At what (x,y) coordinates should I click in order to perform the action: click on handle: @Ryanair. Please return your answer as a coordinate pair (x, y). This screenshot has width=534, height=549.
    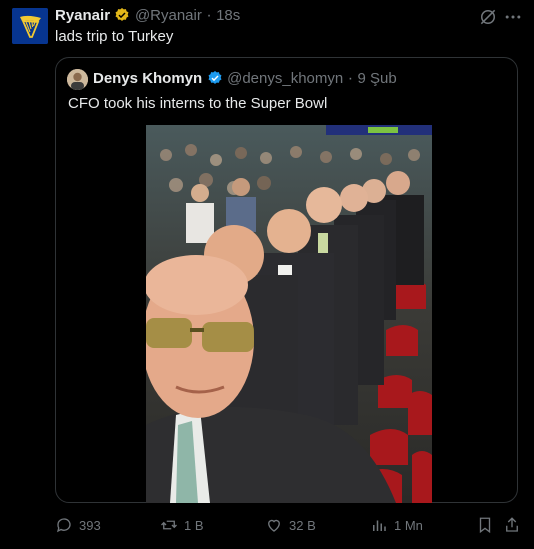
    Looking at the image, I should click on (168, 15).